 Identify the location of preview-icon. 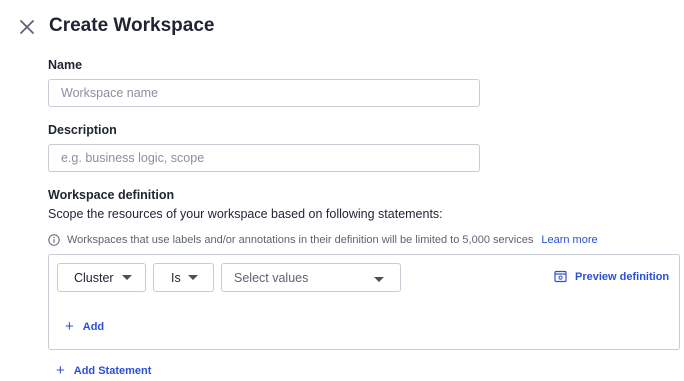
(560, 276).